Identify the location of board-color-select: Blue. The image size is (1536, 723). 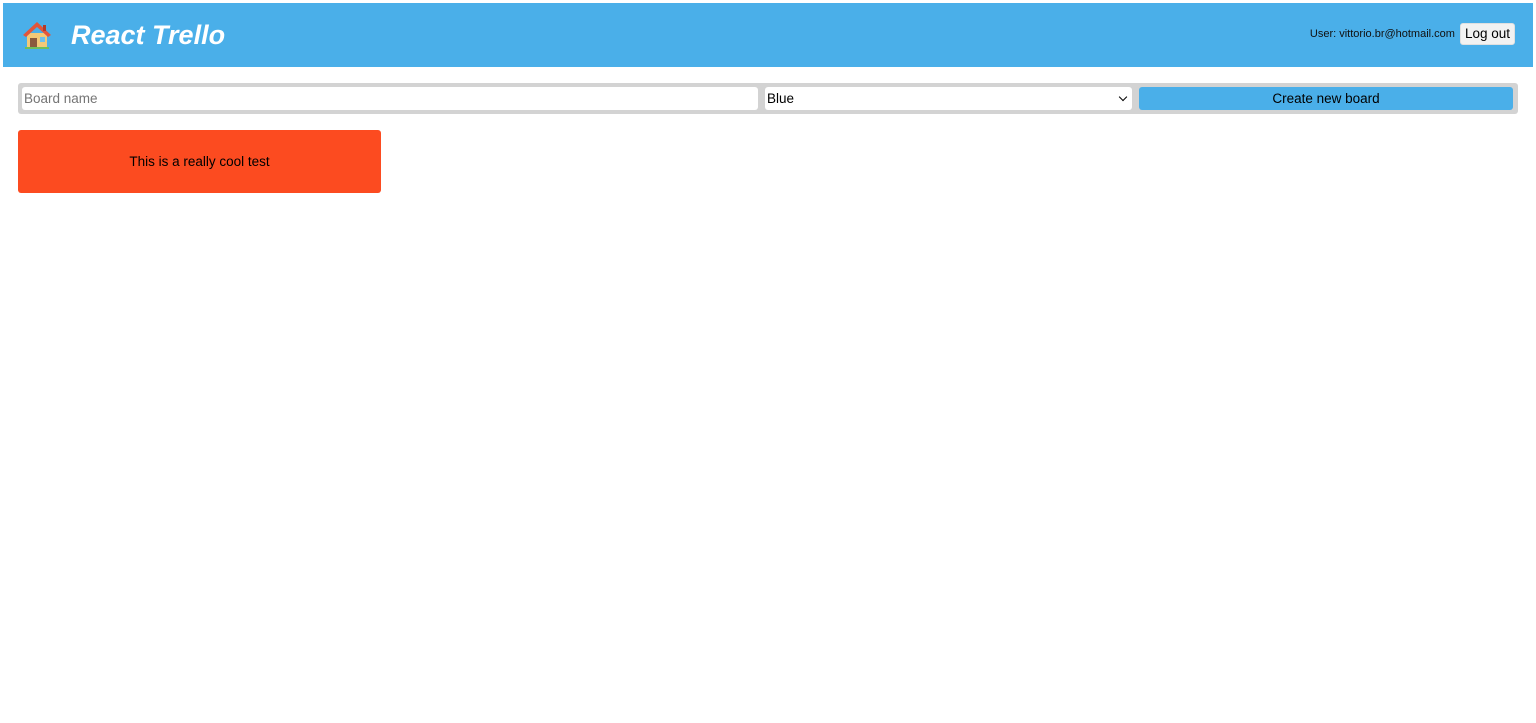
(948, 98).